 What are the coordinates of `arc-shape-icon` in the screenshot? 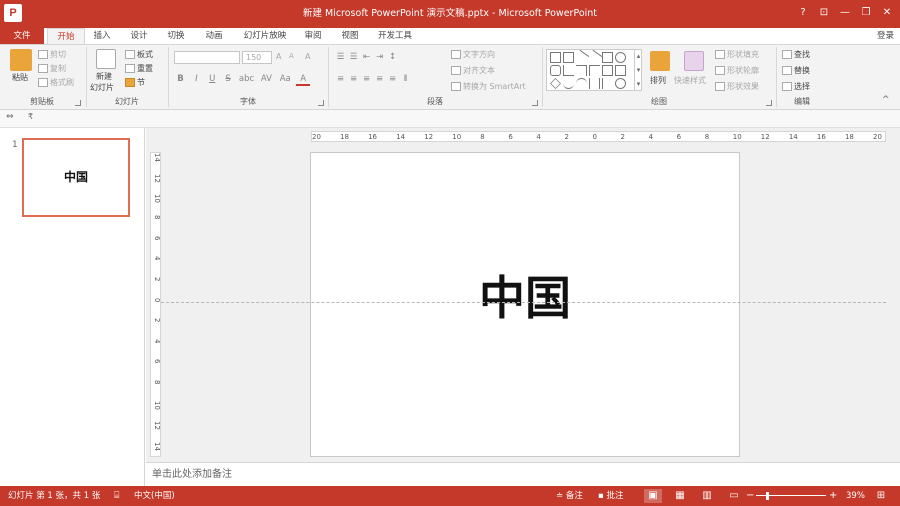 It's located at (568, 83).